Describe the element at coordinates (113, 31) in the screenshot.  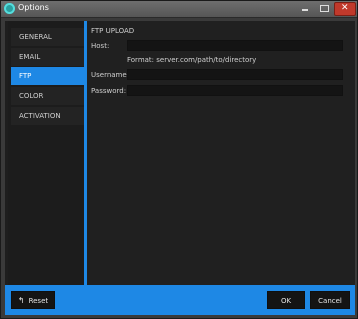
I see `section-title: FTP UPLOAD` at that location.